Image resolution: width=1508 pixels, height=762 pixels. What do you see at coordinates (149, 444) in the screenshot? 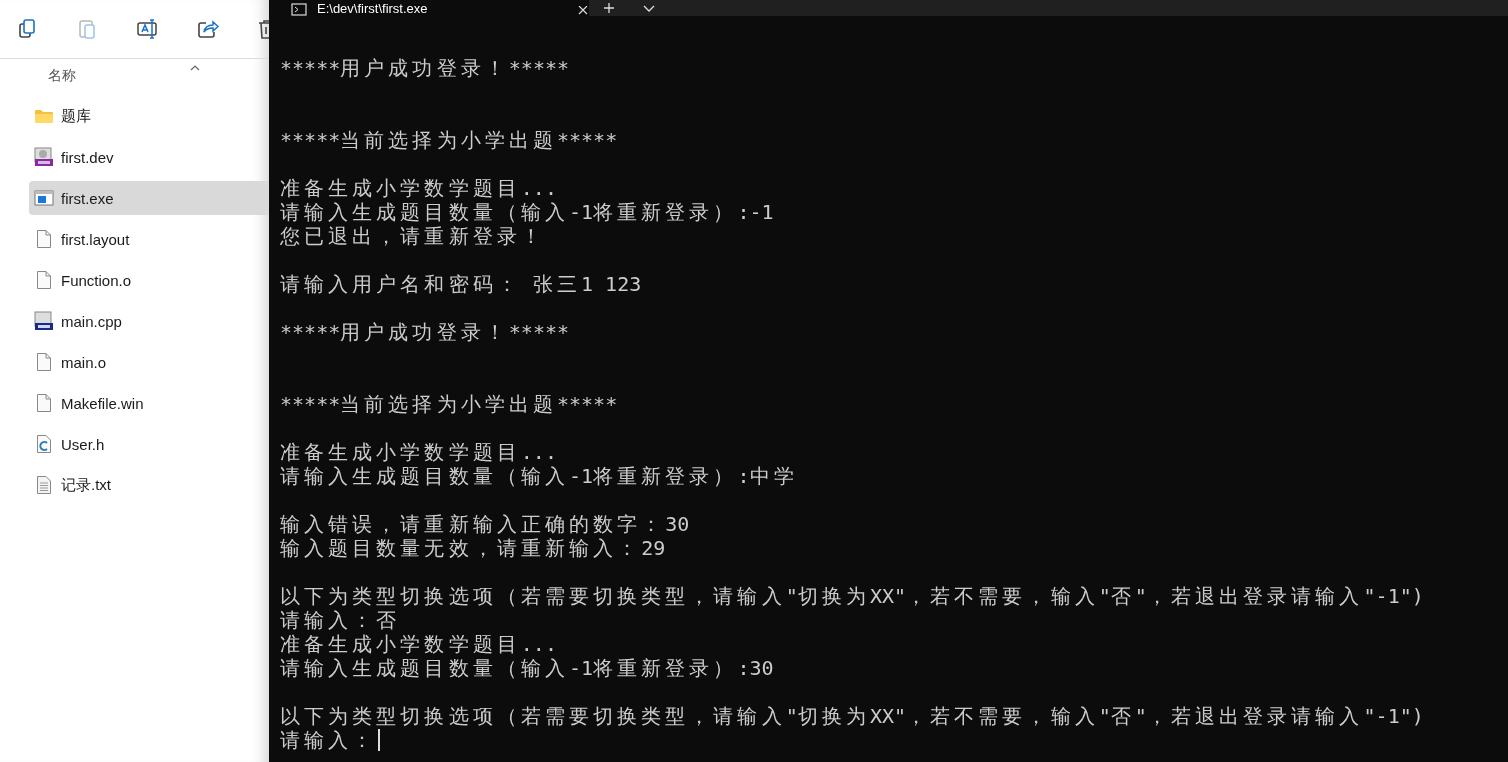
I see `file-item: User.h` at bounding box center [149, 444].